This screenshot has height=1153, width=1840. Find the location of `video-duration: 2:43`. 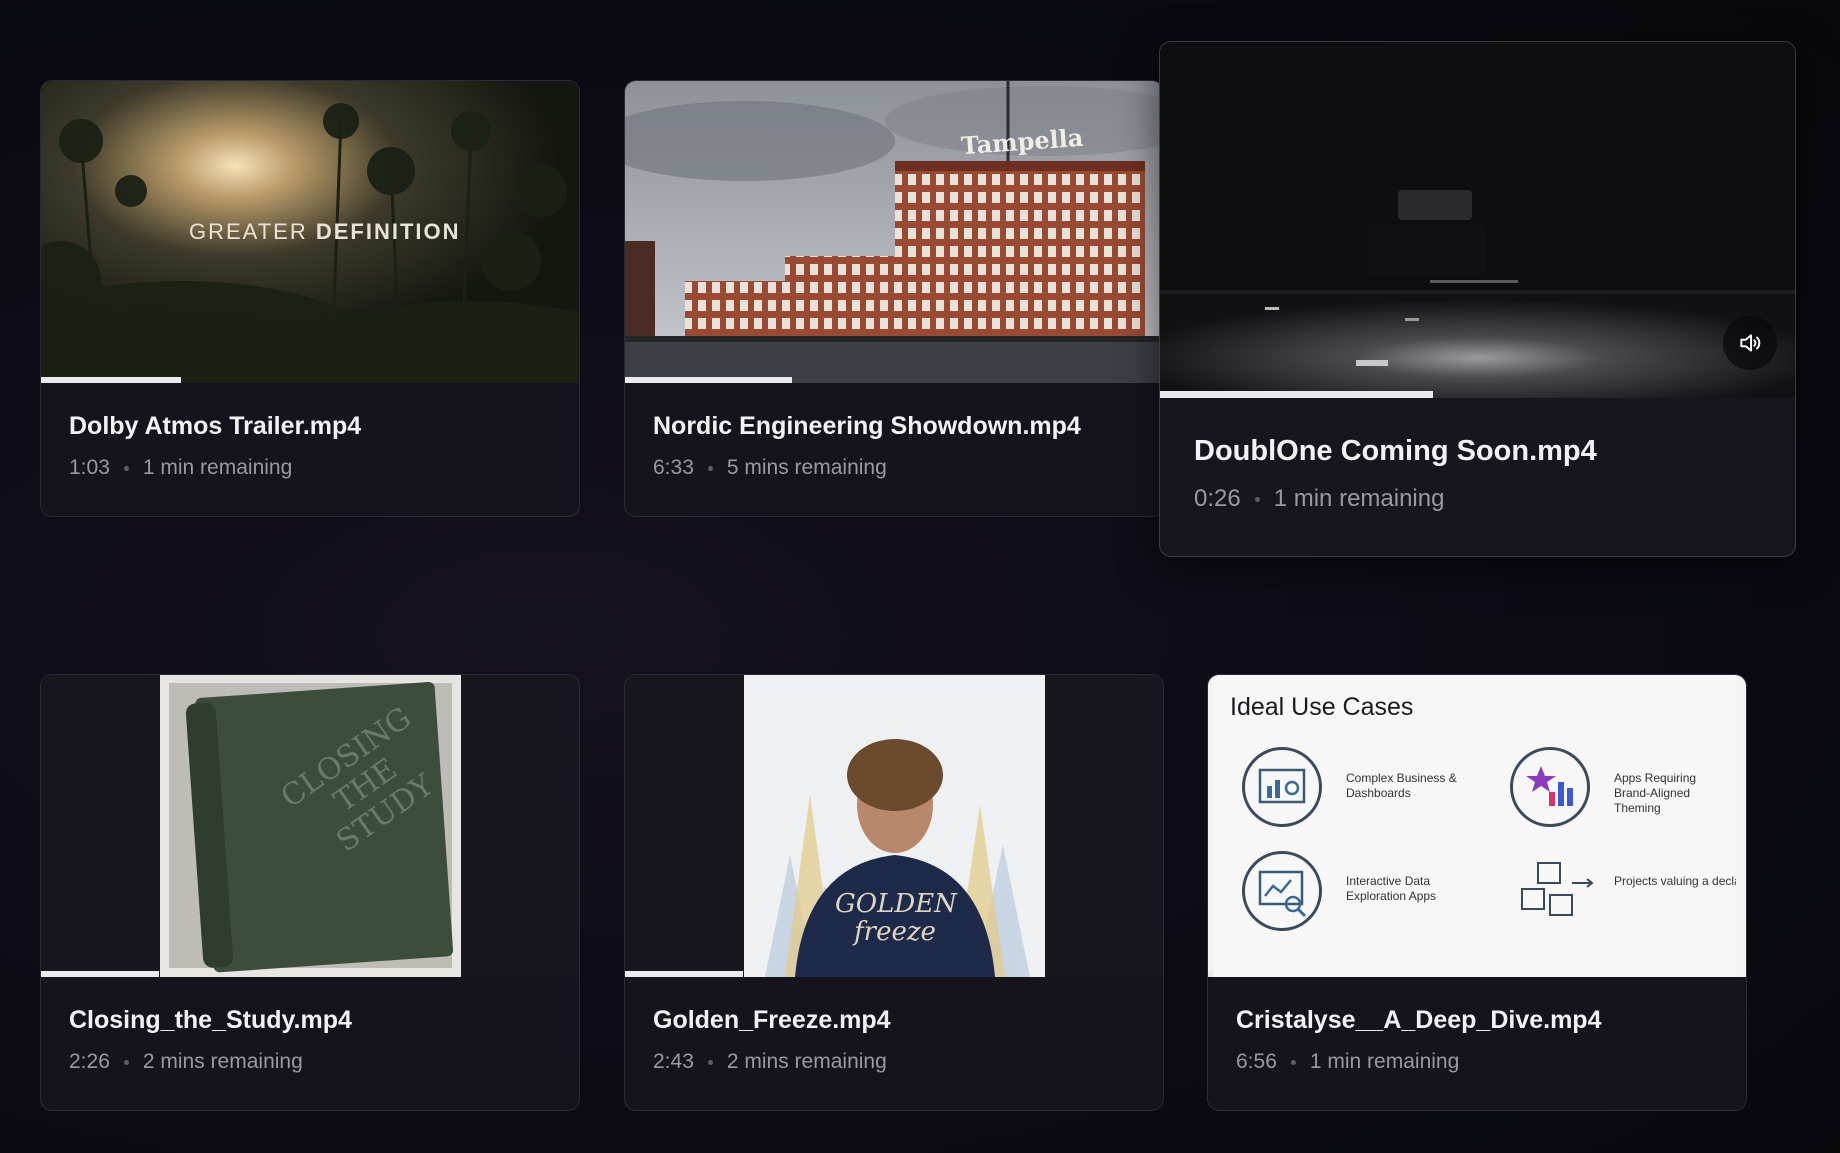

video-duration: 2:43 is located at coordinates (673, 1061).